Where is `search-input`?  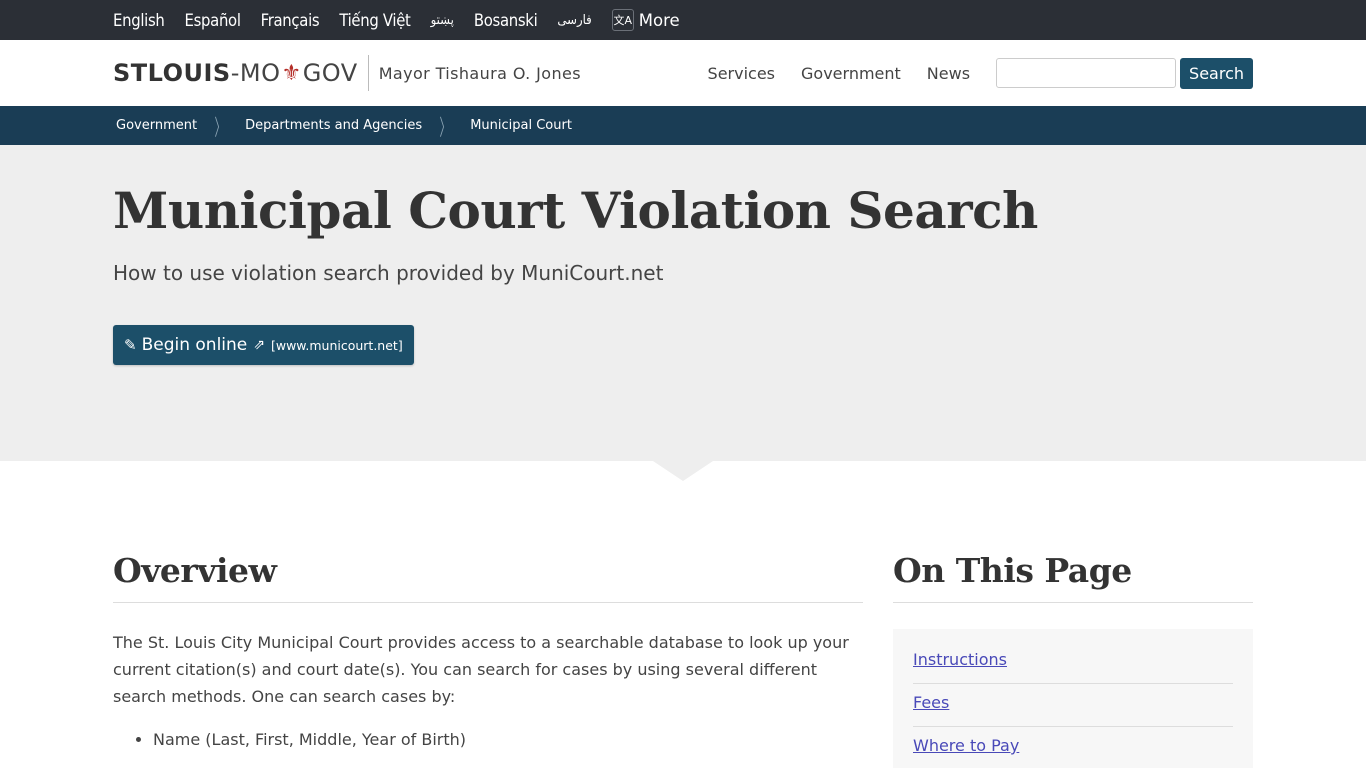
search-input is located at coordinates (1086, 73).